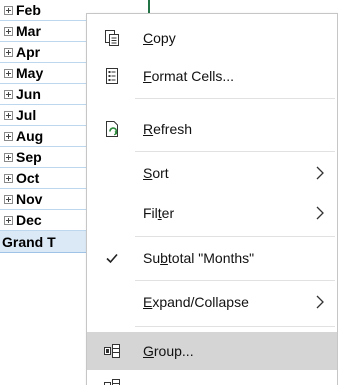 The width and height of the screenshot is (338, 385). I want to click on menu-item-label: Copy, so click(159, 38).